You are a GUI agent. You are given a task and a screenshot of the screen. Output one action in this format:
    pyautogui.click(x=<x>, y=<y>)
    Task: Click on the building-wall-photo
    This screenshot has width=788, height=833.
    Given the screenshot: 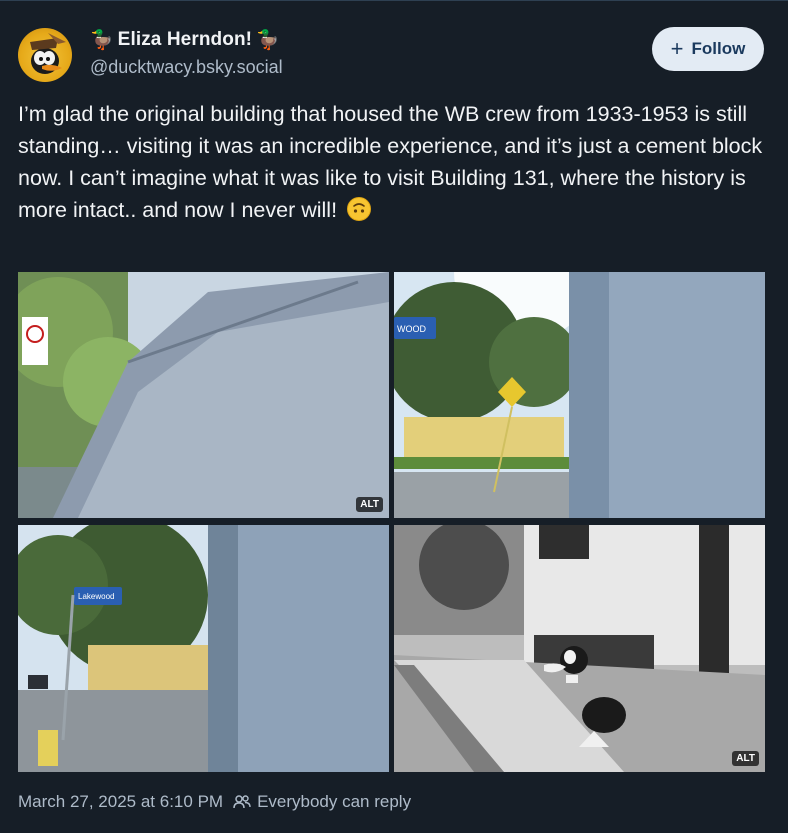 What is the action you would take?
    pyautogui.click(x=203, y=395)
    